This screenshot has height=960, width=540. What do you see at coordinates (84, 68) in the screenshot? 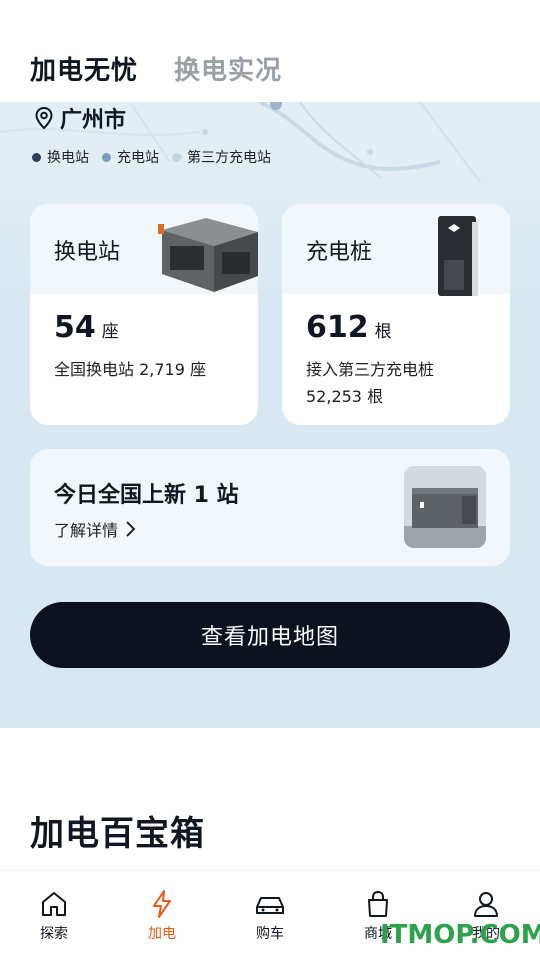
I see `tab-charging-worry-free: 加电无忧` at bounding box center [84, 68].